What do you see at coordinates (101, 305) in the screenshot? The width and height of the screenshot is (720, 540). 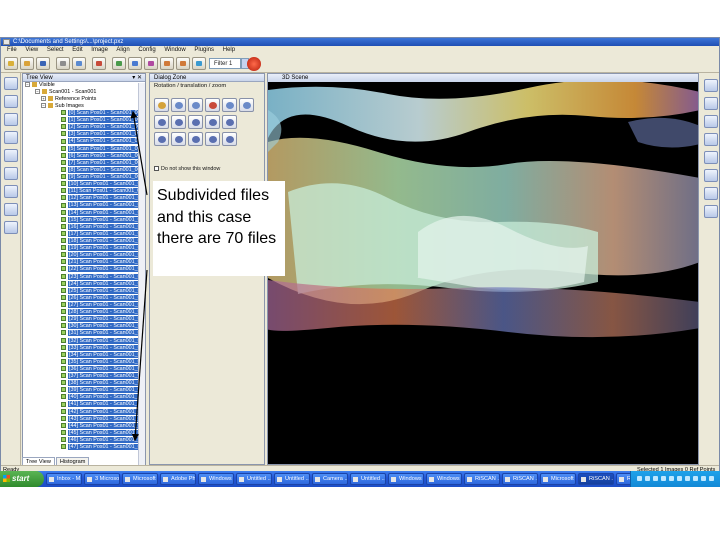 I see `tree-row: [27] Scan Pos01 - Scan001_00027` at bounding box center [101, 305].